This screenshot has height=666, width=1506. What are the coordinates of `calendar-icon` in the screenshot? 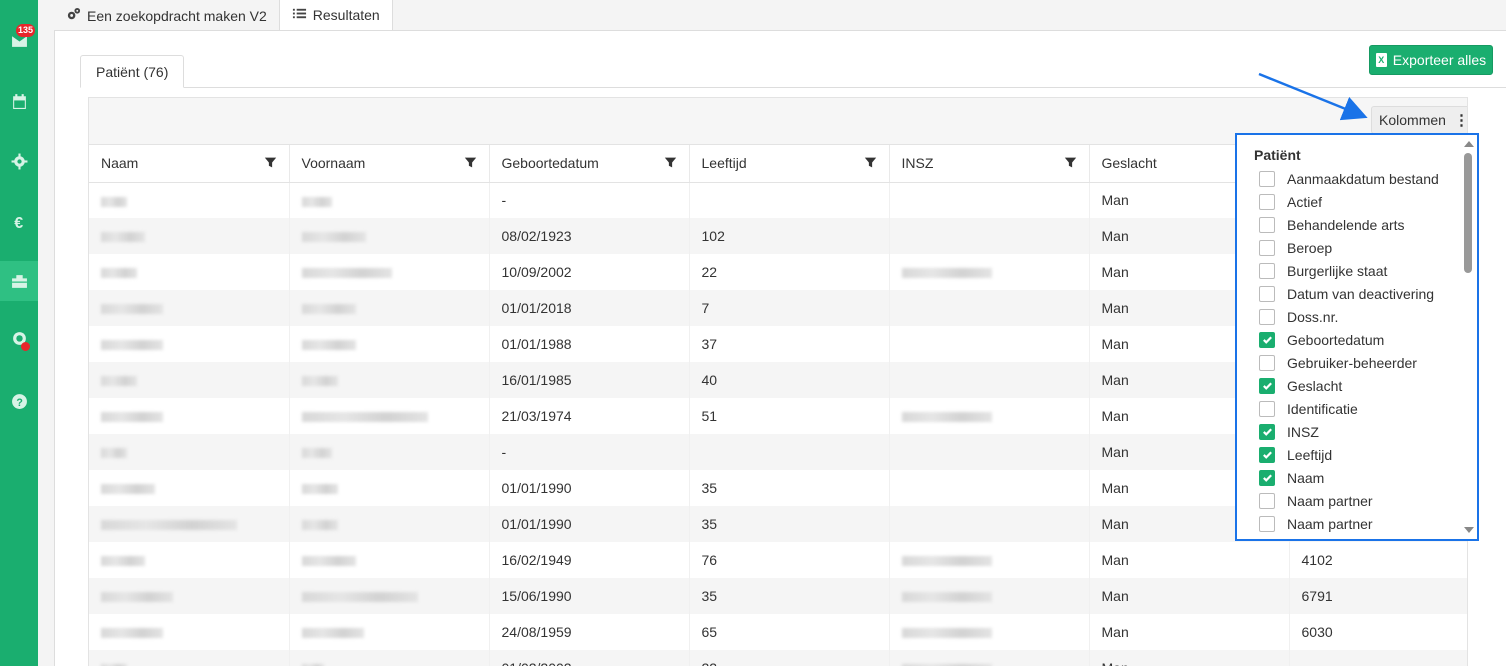 It's located at (19, 101).